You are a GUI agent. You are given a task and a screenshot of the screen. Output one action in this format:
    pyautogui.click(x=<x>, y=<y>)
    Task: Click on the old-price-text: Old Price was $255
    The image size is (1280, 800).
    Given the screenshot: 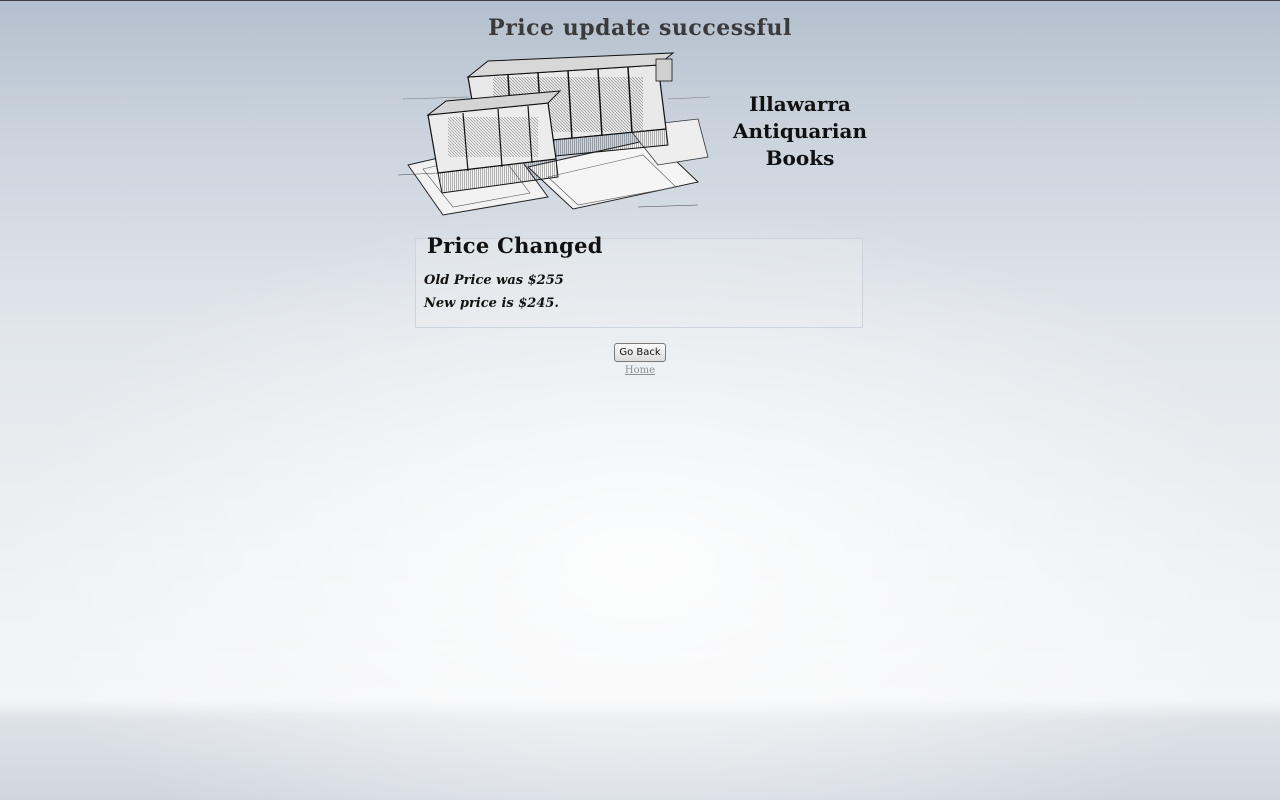 What is the action you would take?
    pyautogui.click(x=494, y=280)
    